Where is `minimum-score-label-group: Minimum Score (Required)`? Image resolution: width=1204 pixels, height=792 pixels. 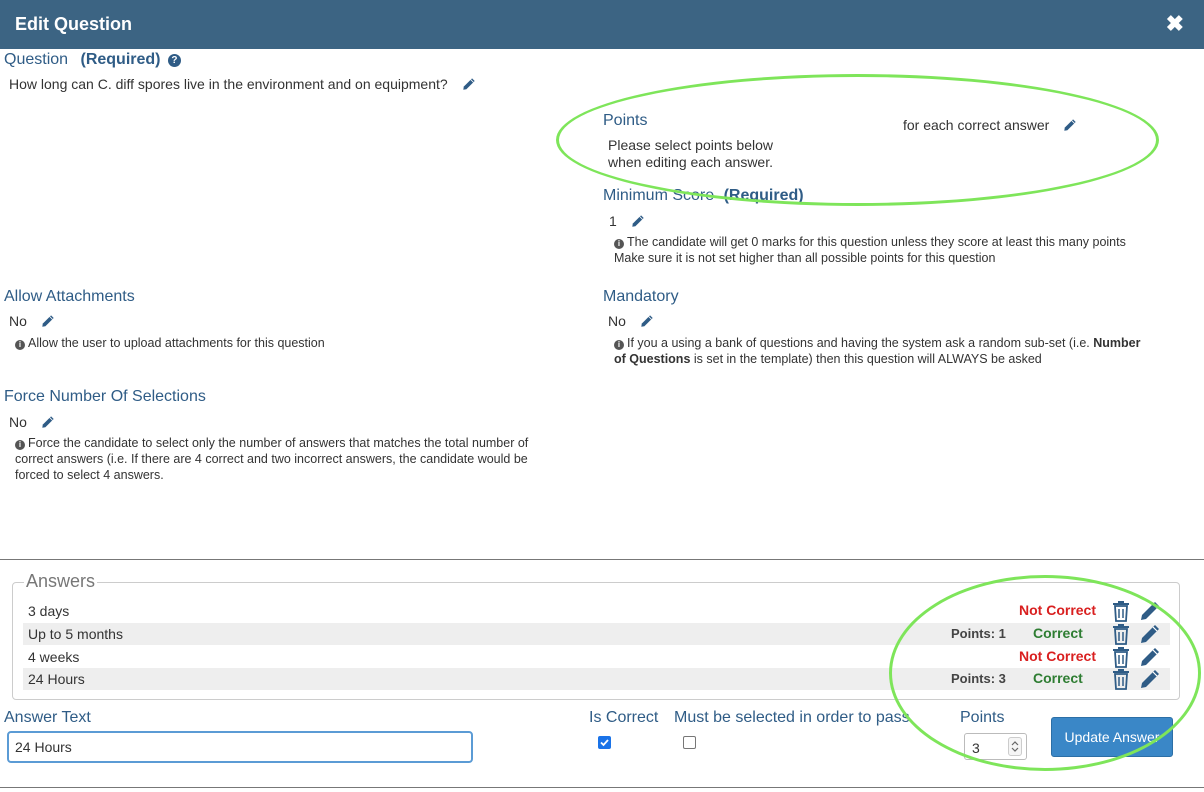
minimum-score-label-group: Minimum Score (Required) is located at coordinates (703, 196).